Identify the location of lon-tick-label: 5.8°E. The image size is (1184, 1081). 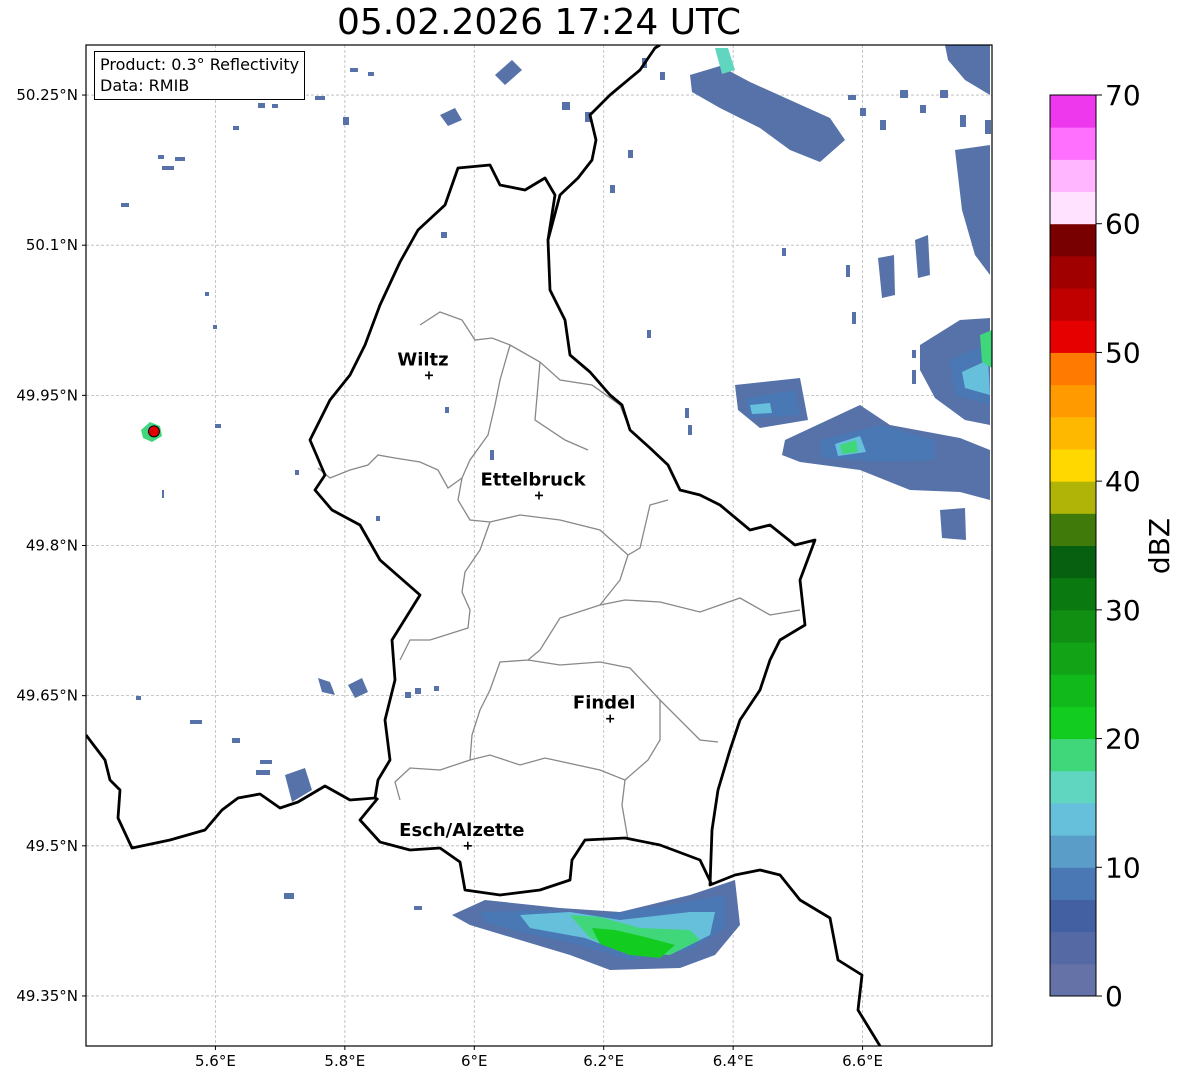
(344, 1061).